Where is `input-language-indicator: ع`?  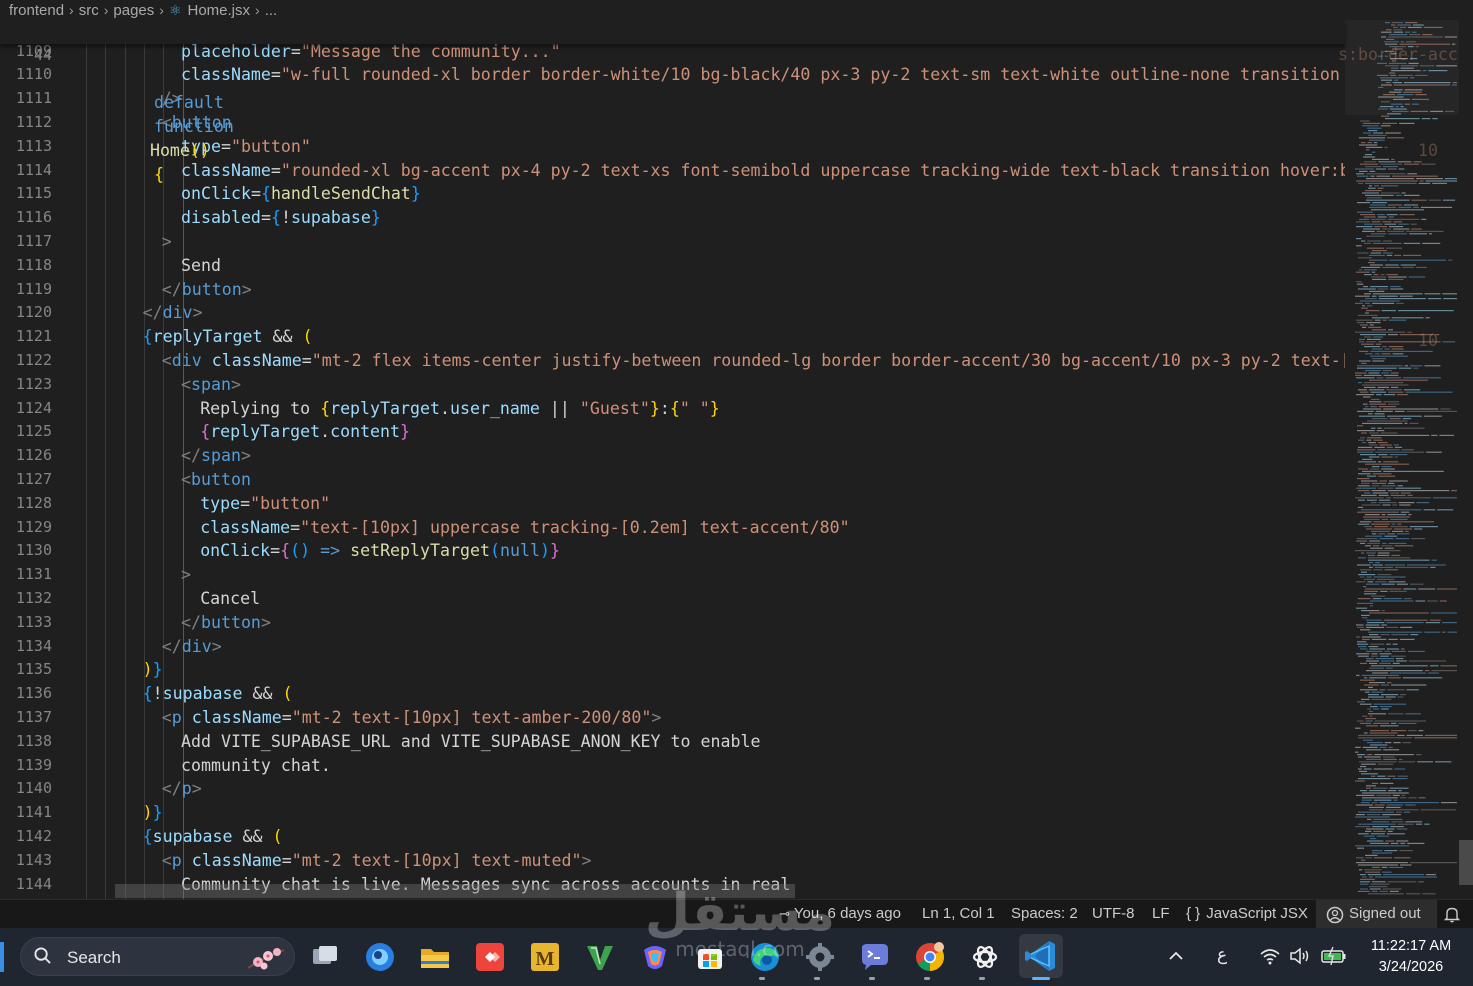
input-language-indicator: ع is located at coordinates (1222, 955).